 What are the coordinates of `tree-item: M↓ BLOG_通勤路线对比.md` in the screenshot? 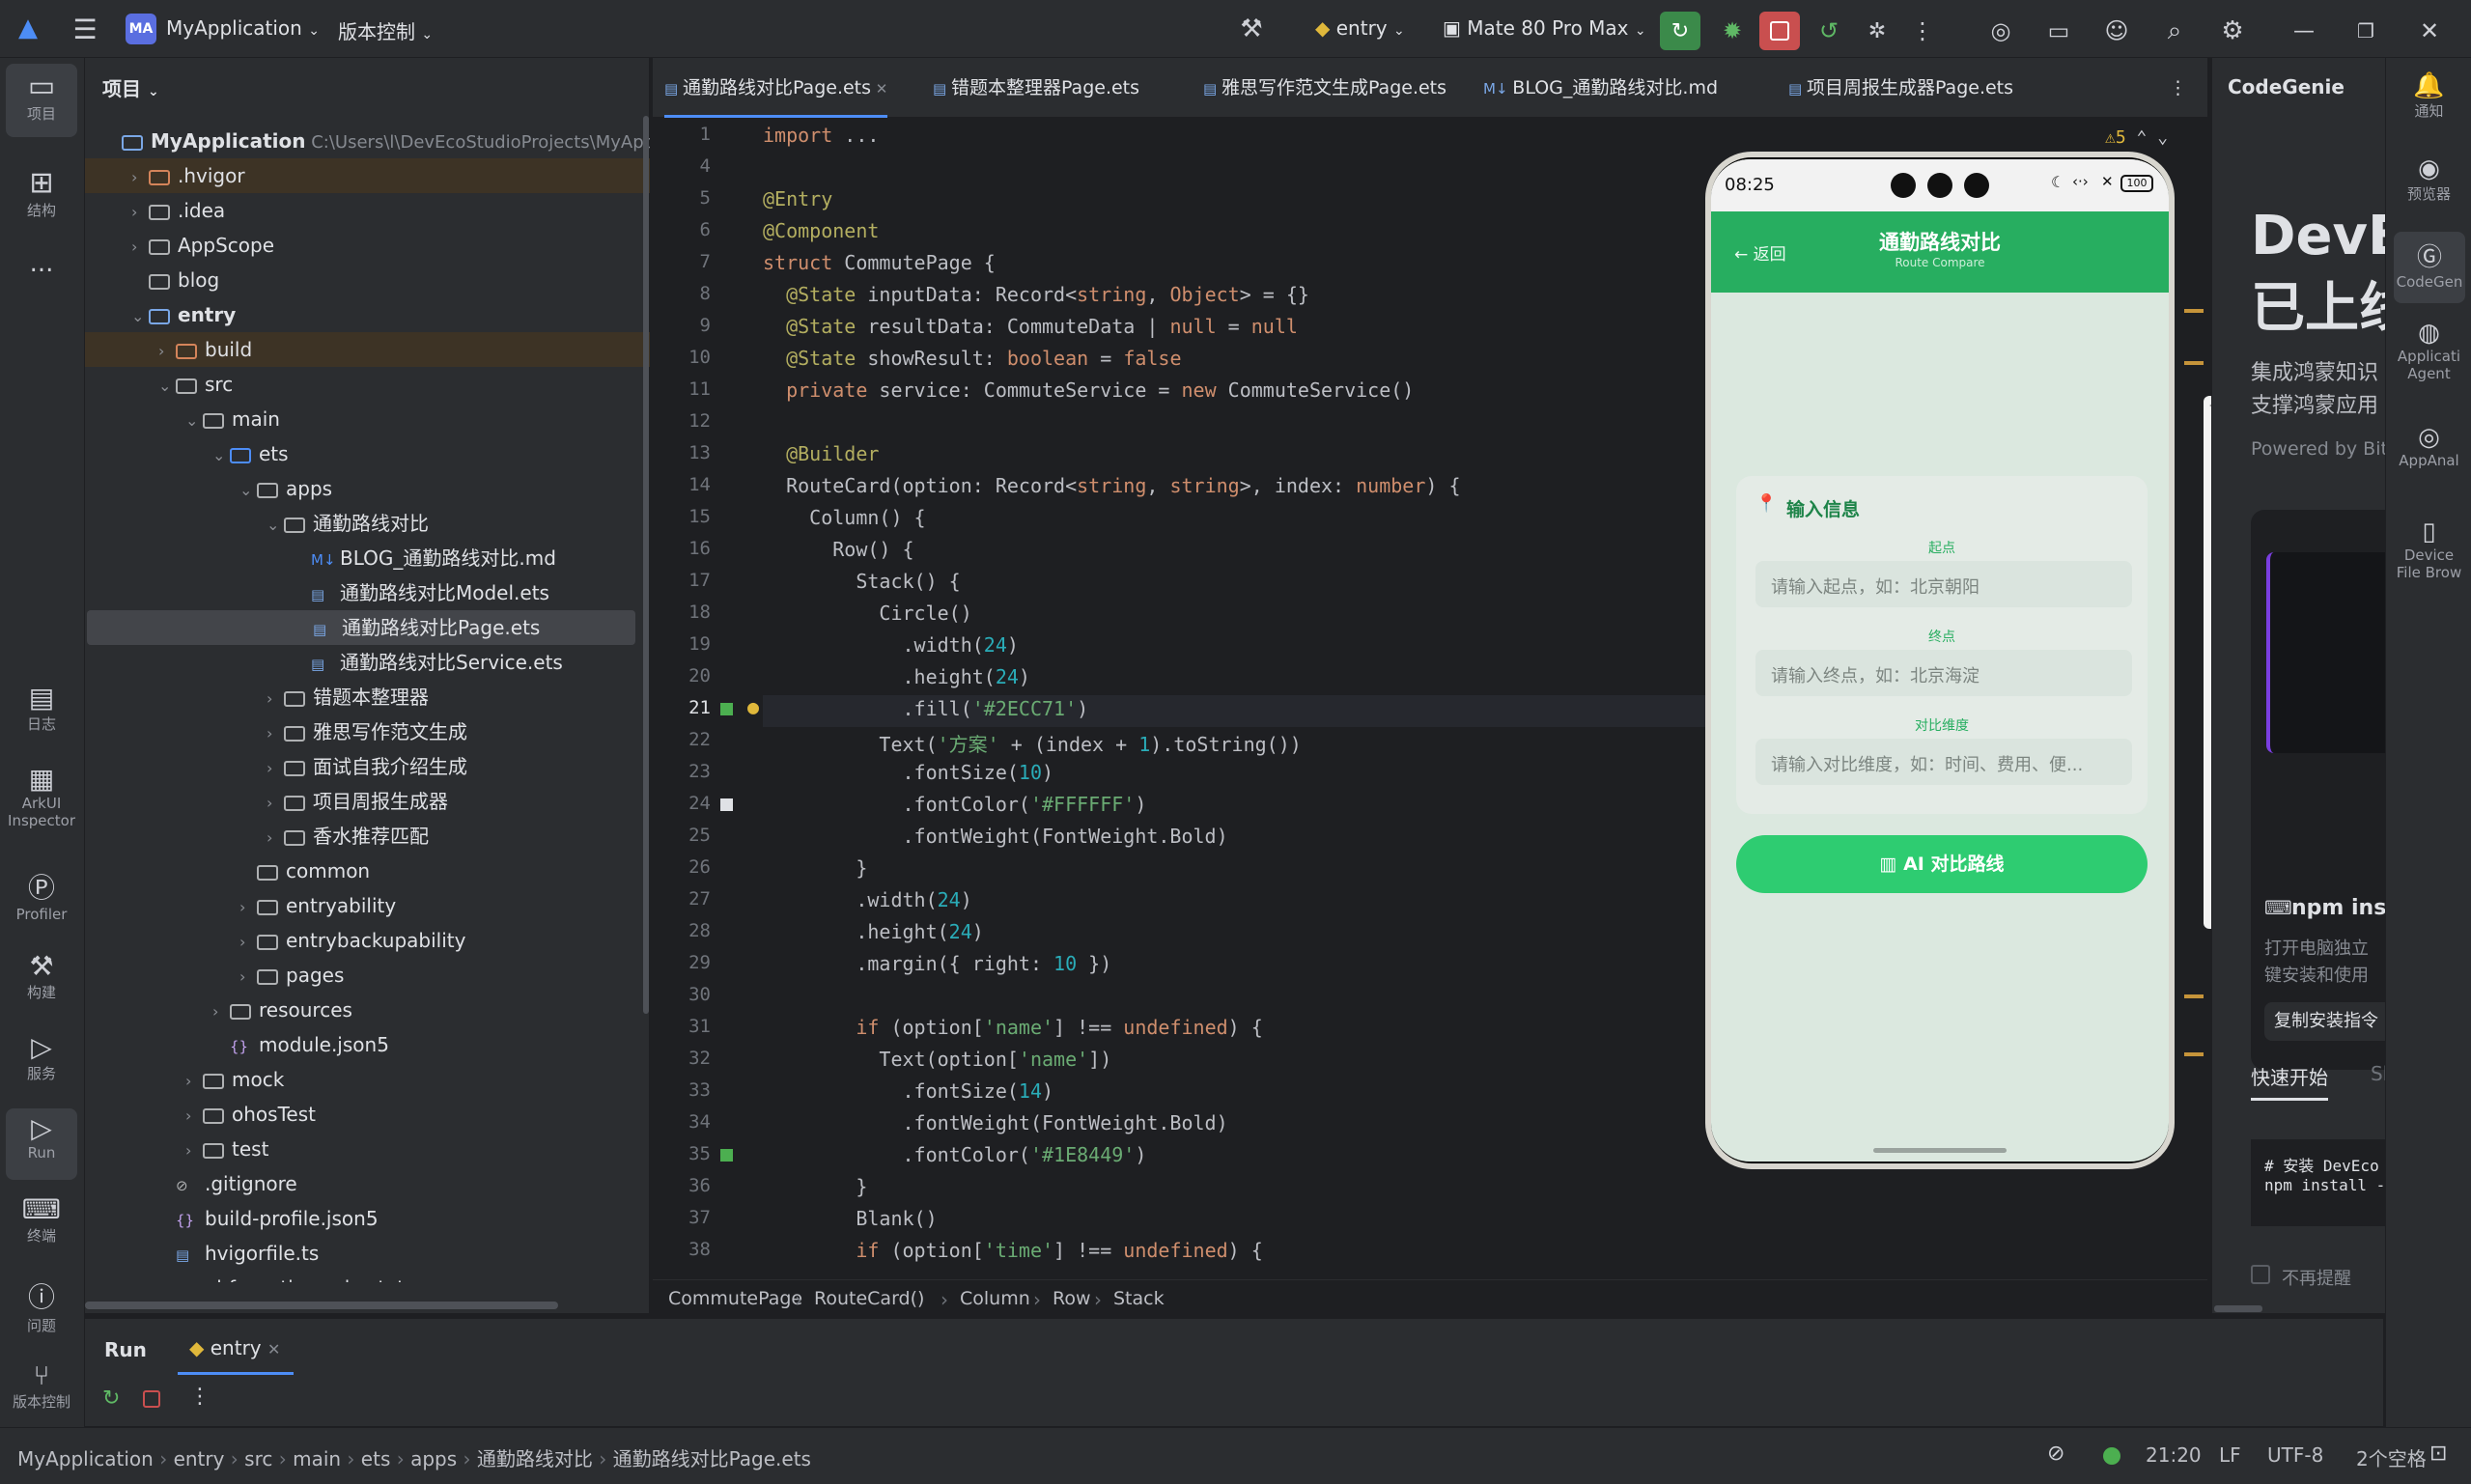 It's located at (367, 558).